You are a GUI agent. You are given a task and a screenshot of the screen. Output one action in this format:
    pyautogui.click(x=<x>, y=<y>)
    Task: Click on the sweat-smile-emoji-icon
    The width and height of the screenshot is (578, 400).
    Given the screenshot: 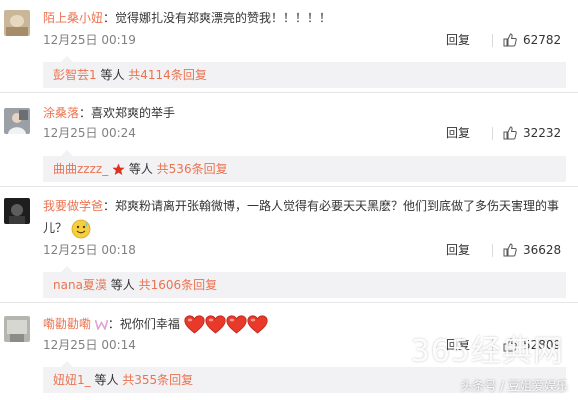 What is the action you would take?
    pyautogui.click(x=81, y=228)
    